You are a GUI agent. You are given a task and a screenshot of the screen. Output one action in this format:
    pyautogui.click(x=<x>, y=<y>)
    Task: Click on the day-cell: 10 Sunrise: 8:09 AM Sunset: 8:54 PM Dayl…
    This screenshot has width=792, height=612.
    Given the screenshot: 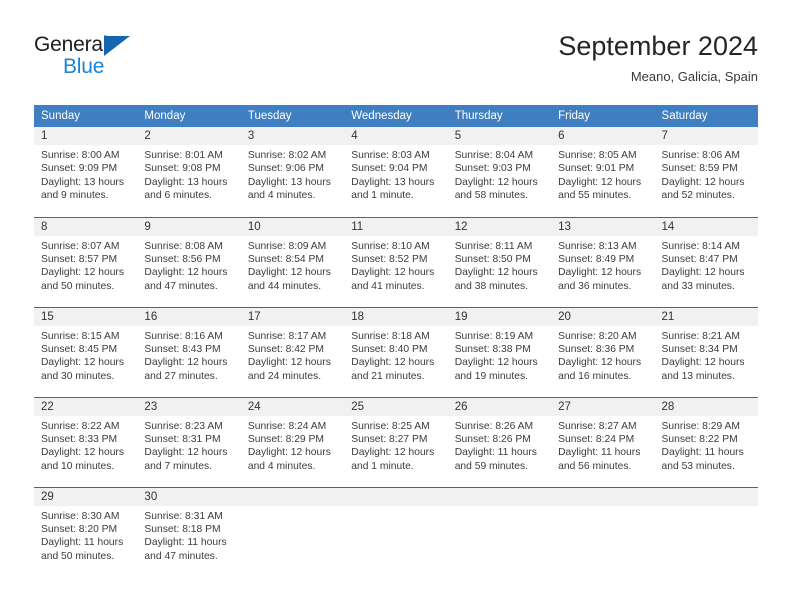 What is the action you would take?
    pyautogui.click(x=292, y=261)
    